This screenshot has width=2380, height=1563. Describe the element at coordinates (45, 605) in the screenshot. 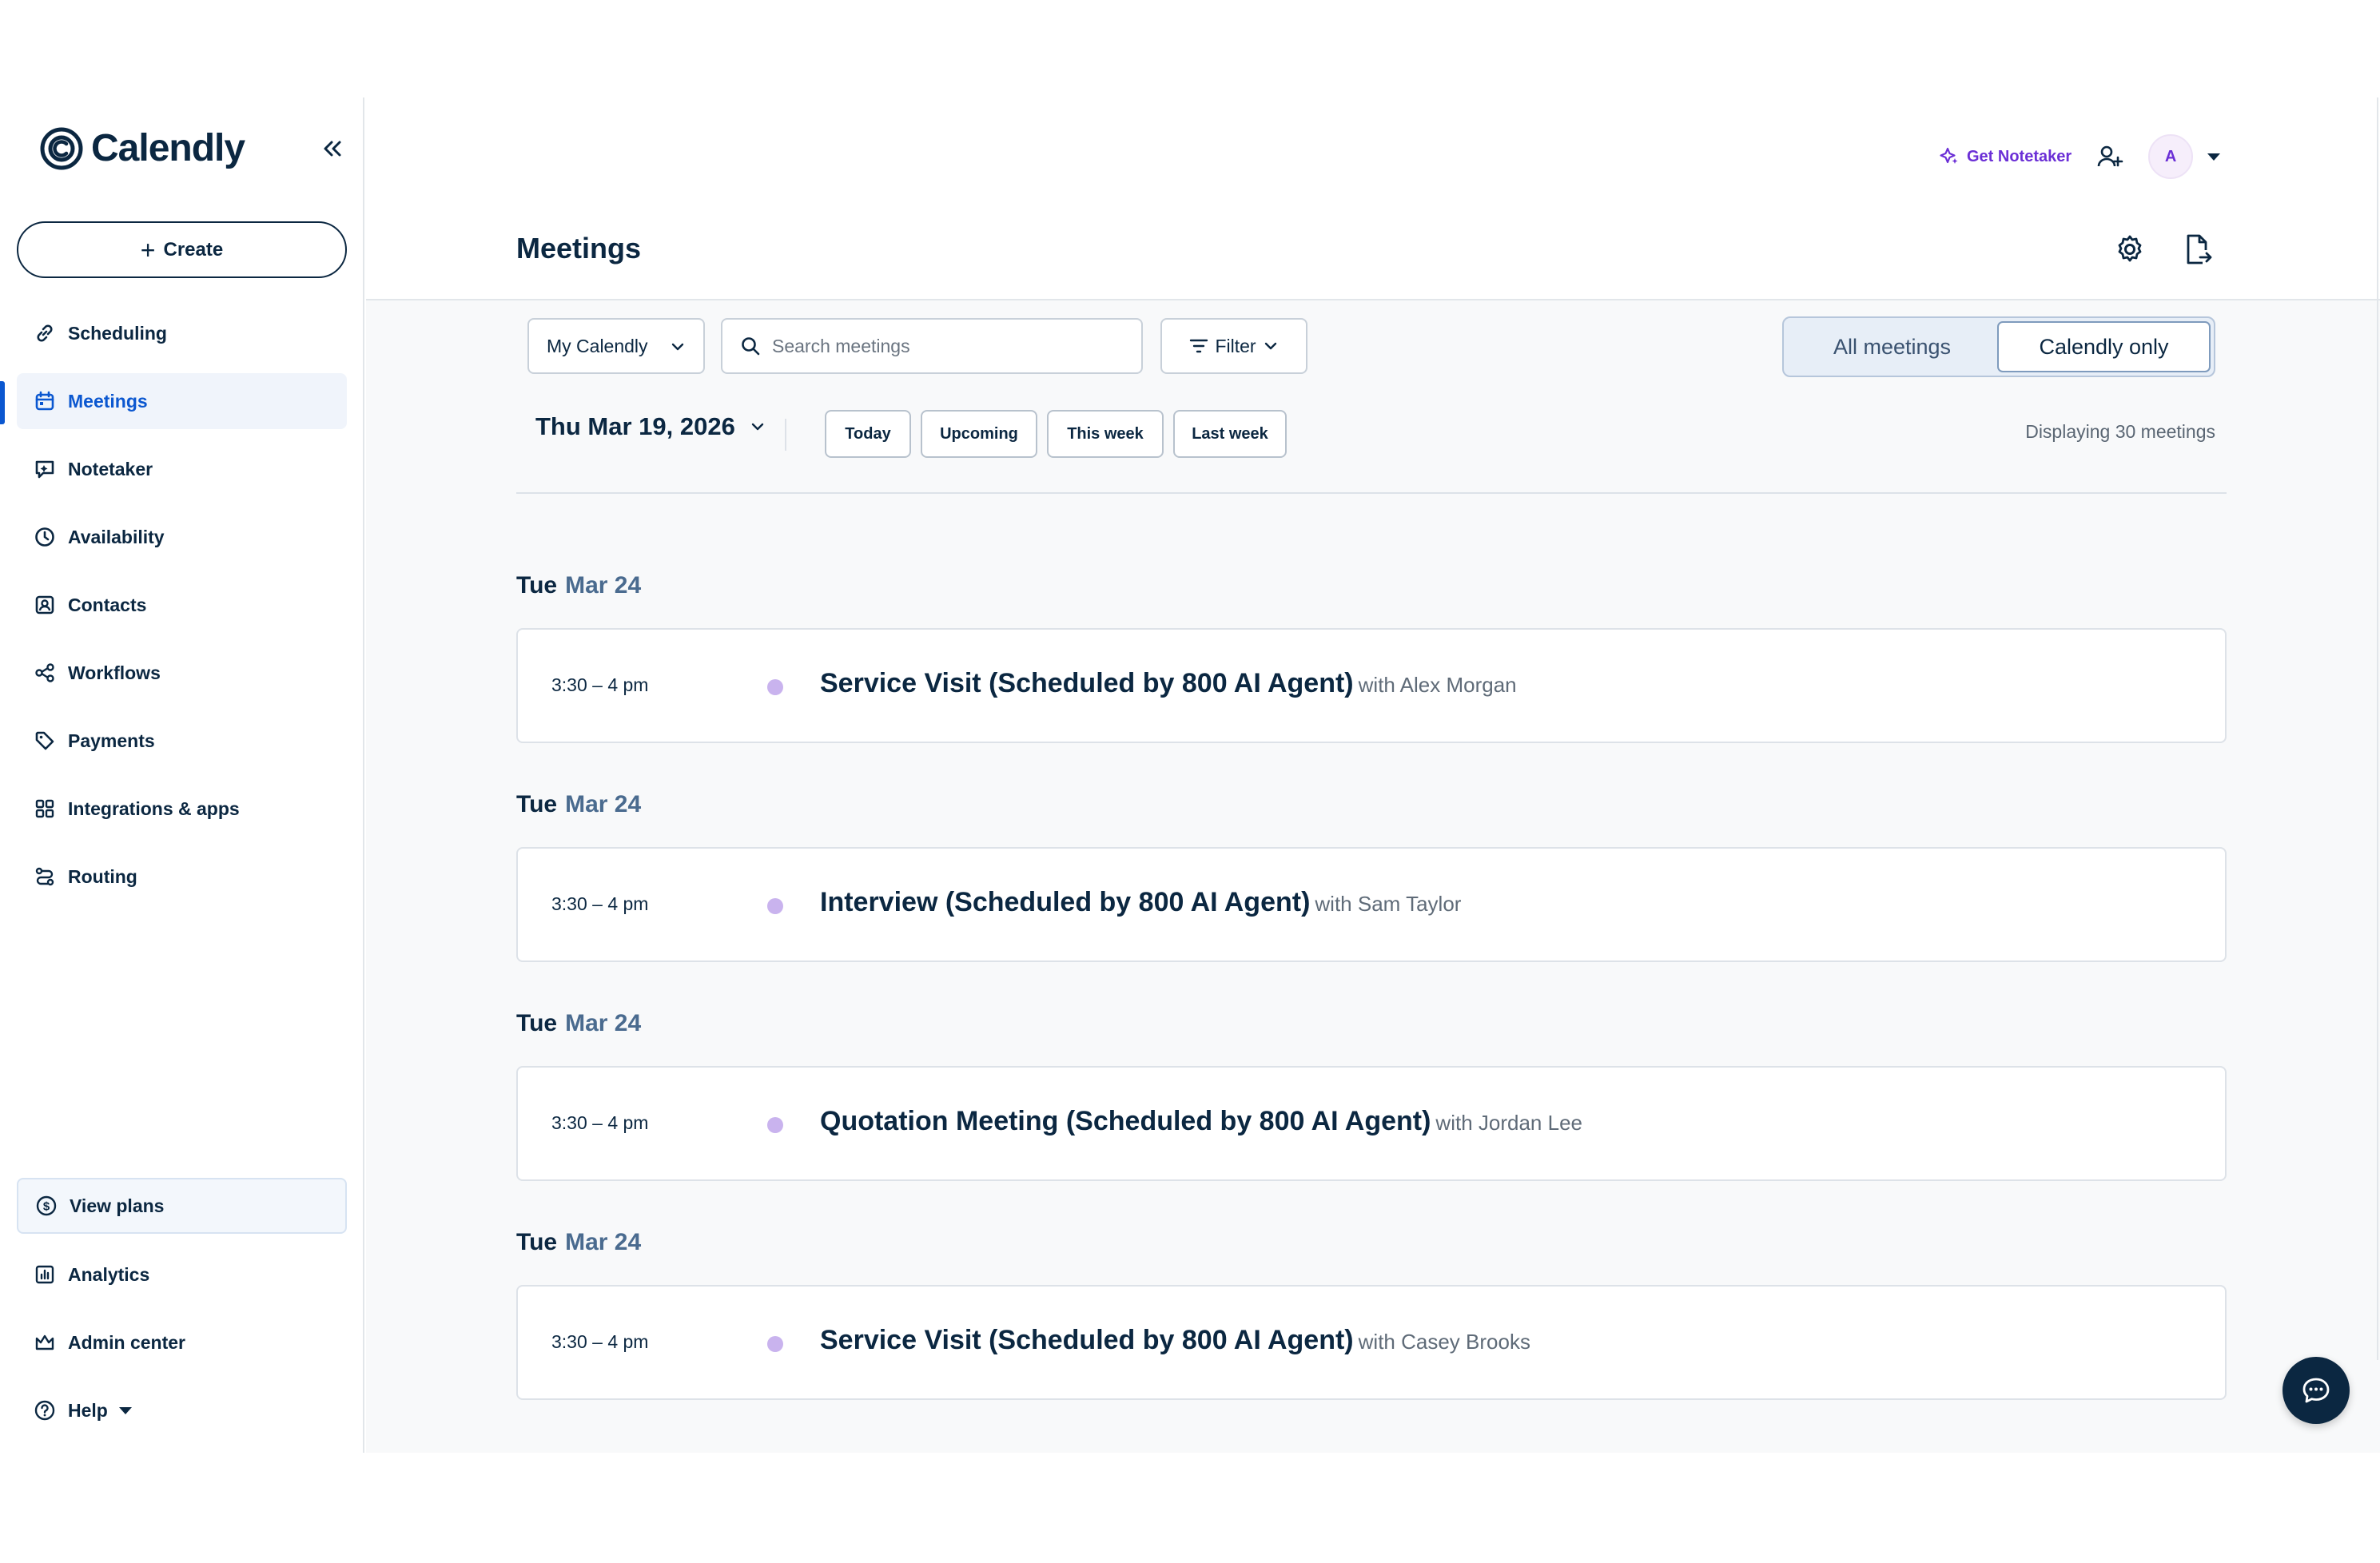

I see `contact-card-icon` at that location.